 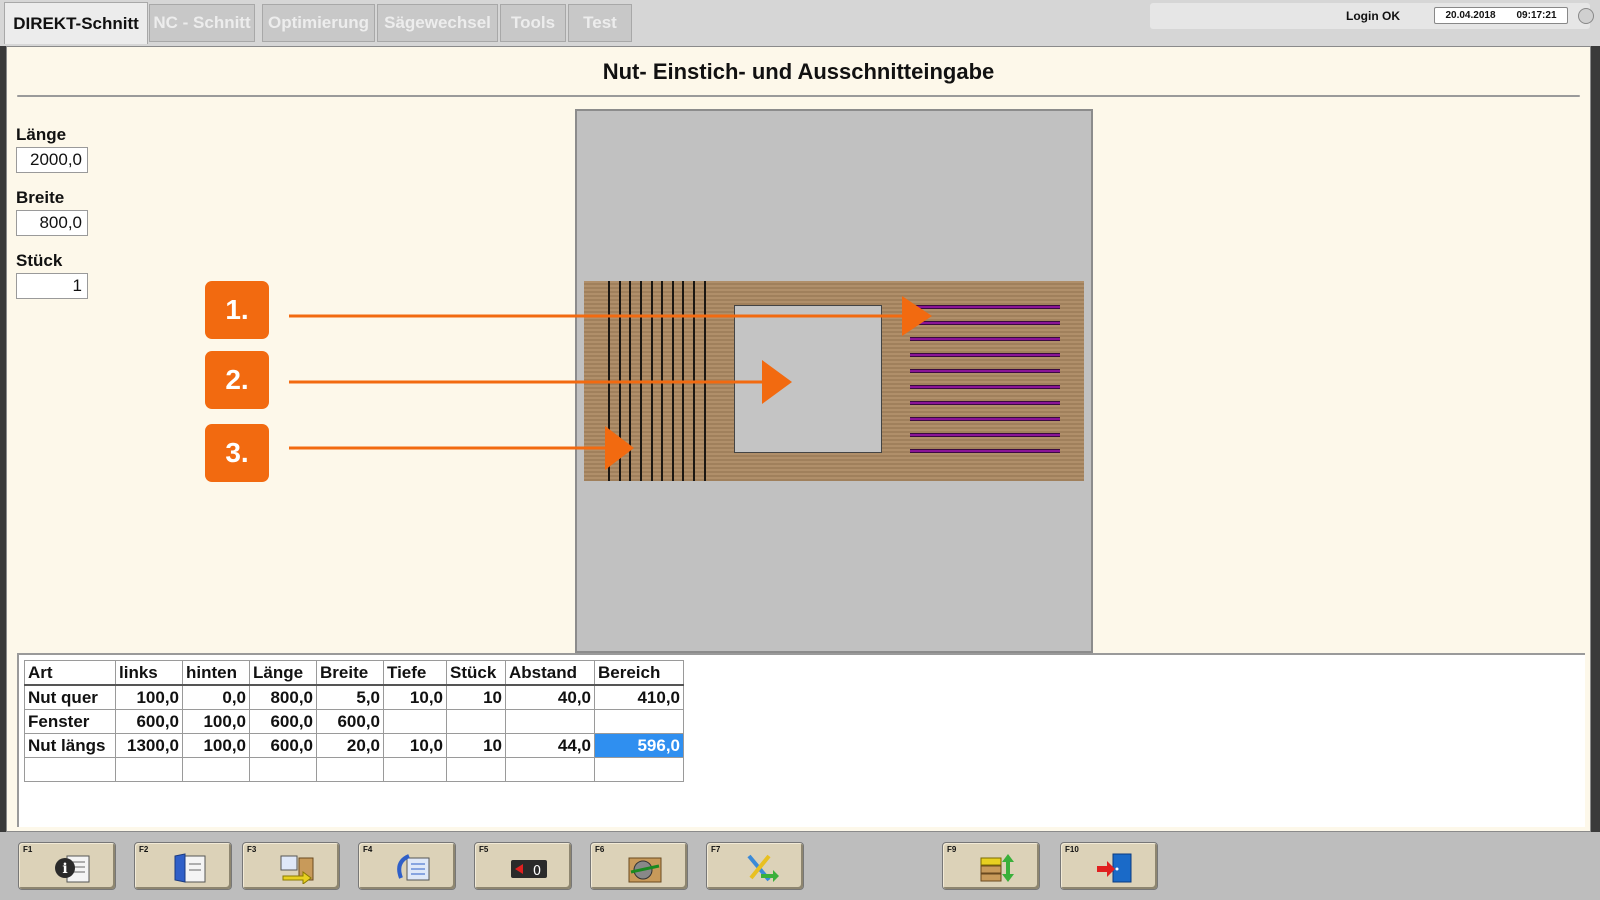 What do you see at coordinates (952, 849) in the screenshot?
I see `f9-label: F9` at bounding box center [952, 849].